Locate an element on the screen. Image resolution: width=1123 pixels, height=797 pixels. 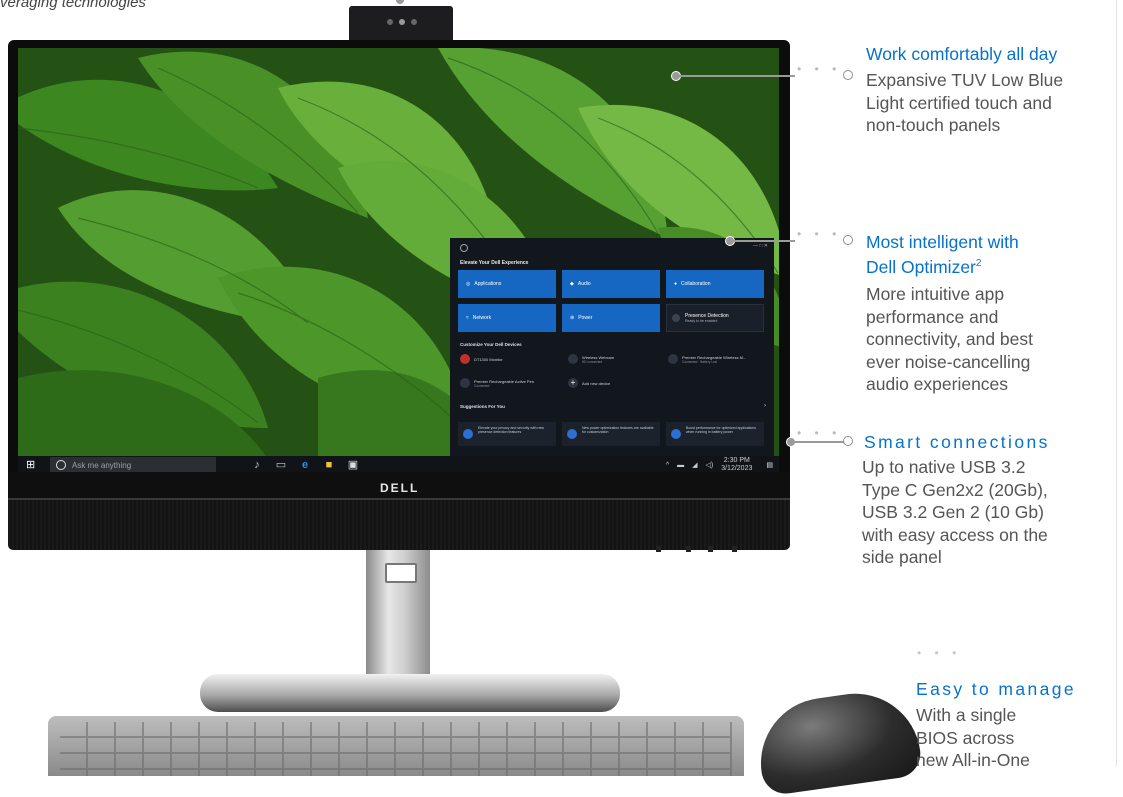
tile-label: Collaboration is located at coordinates (696, 284).